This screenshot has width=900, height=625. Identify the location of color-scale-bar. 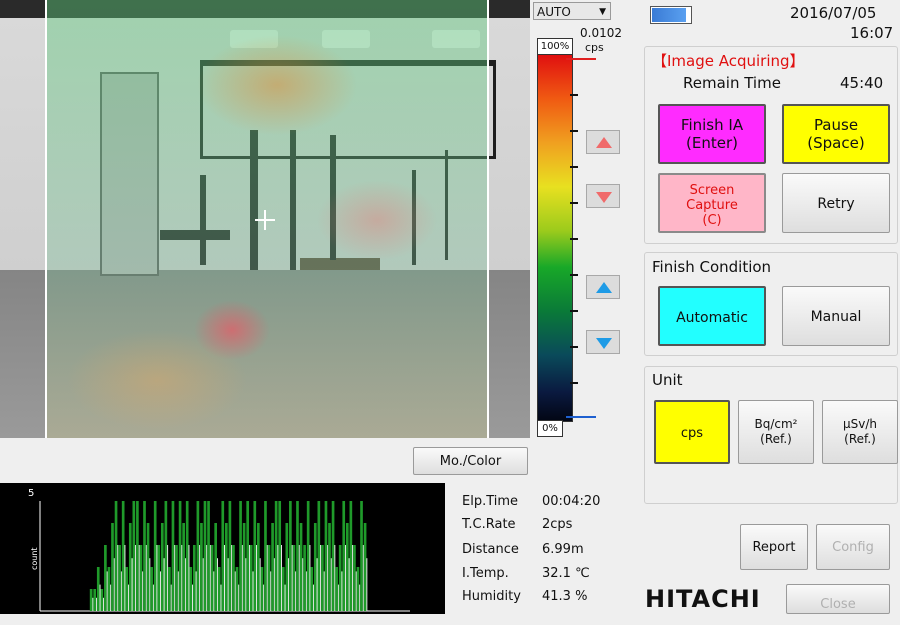
(555, 238).